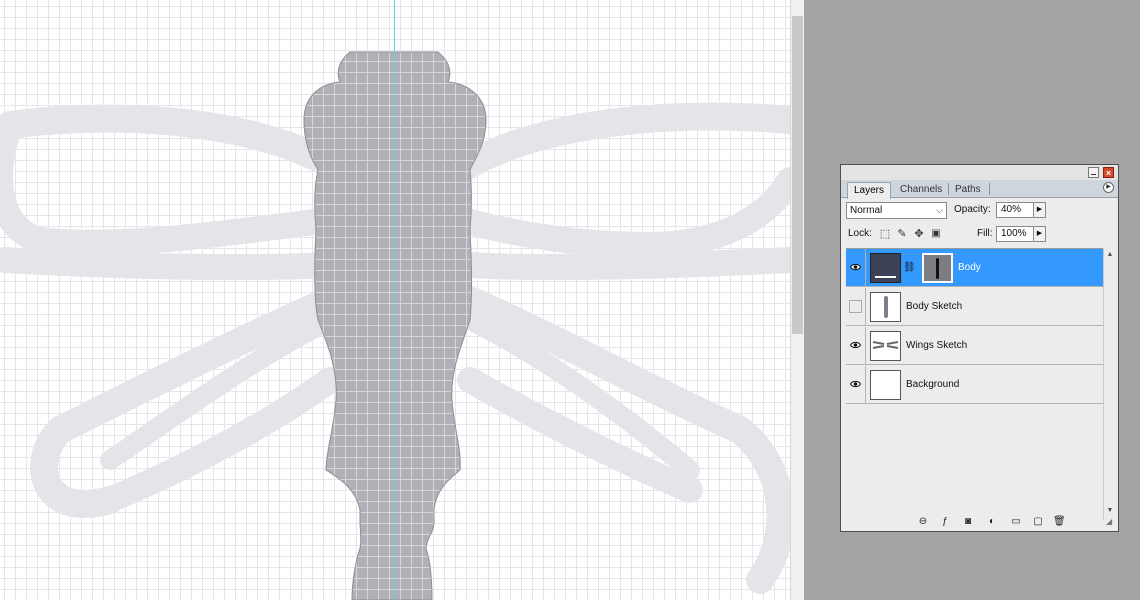  What do you see at coordinates (1038, 522) in the screenshot?
I see `new-layer-icon: ▢` at bounding box center [1038, 522].